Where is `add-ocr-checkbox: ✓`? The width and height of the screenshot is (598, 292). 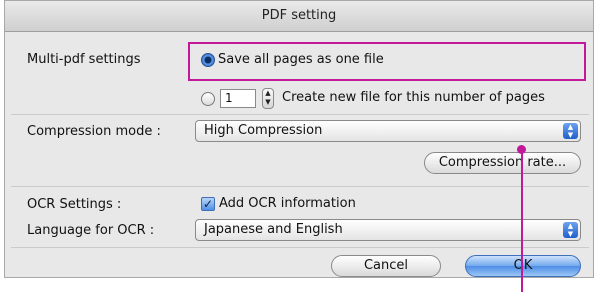
add-ocr-checkbox: ✓ is located at coordinates (208, 204).